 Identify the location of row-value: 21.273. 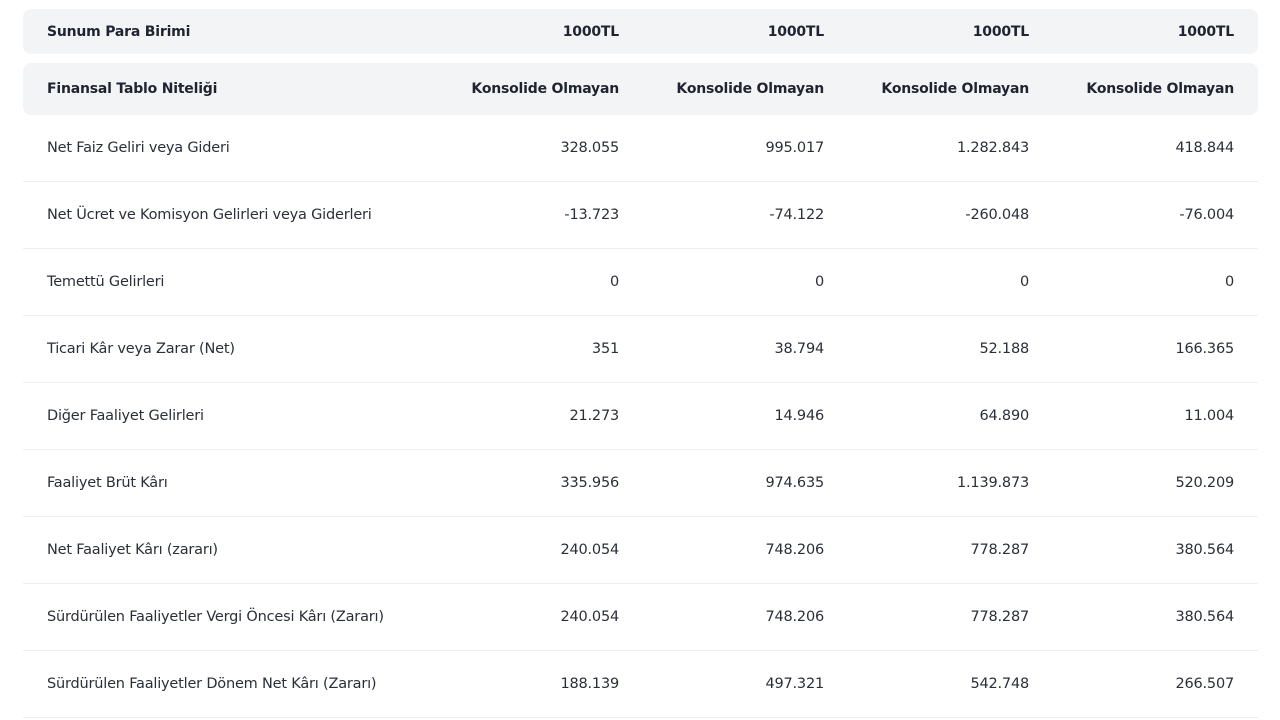
(594, 416).